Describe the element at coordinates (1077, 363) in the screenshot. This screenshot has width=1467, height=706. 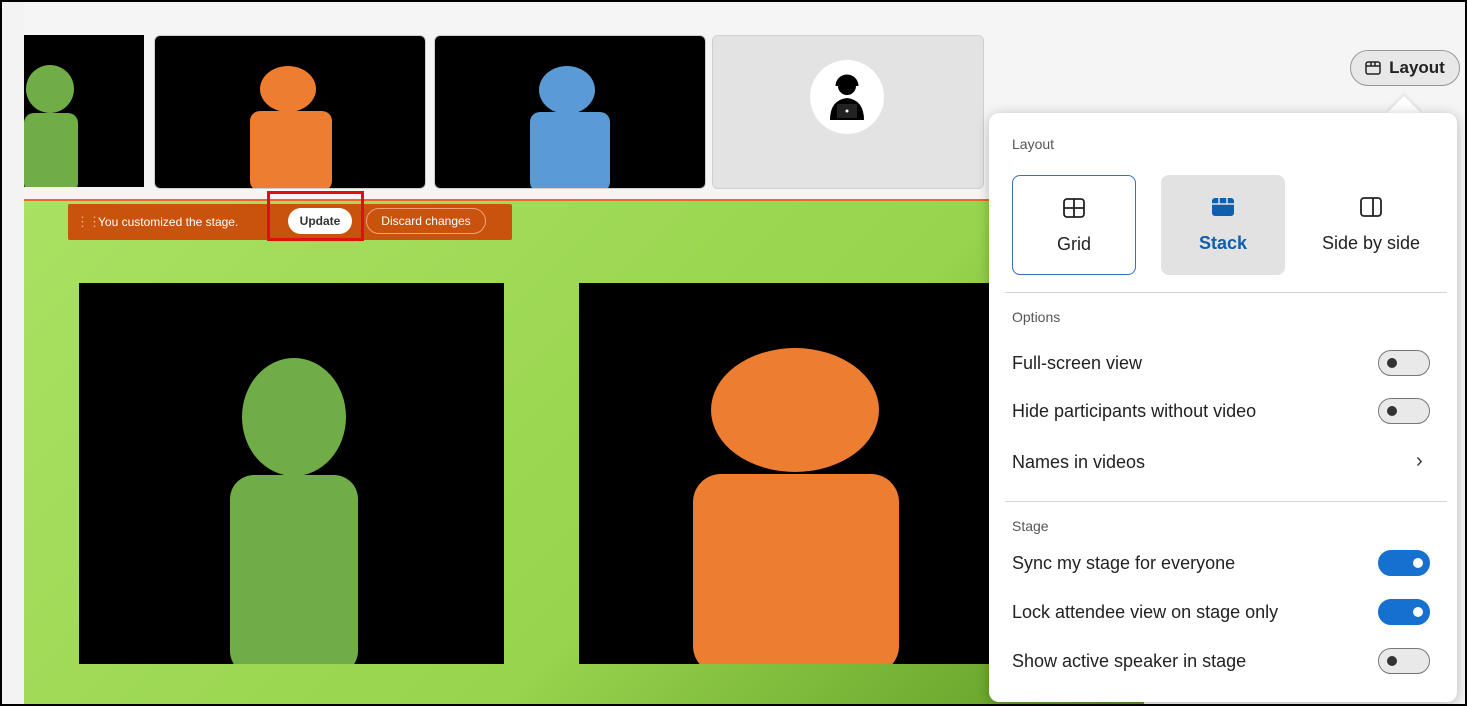
I see `full-screen-view-label: Full-screen view` at that location.